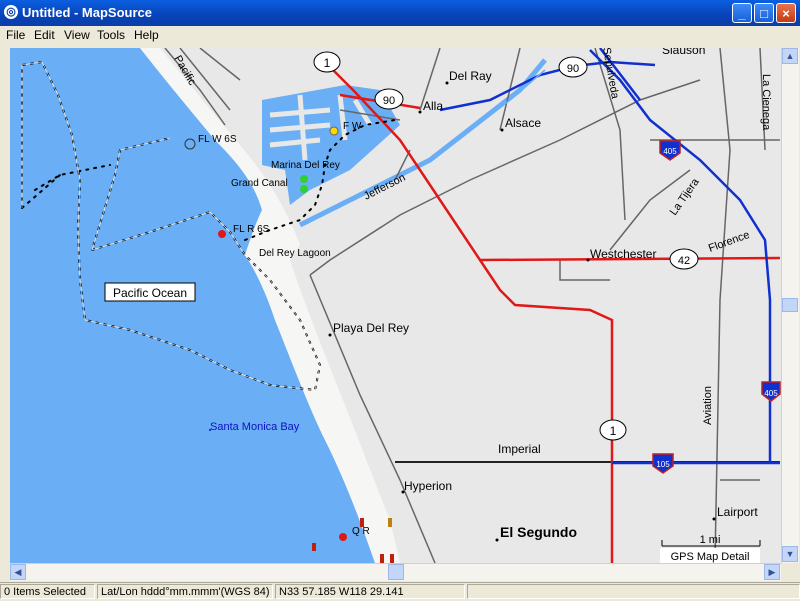 This screenshot has width=800, height=601. I want to click on route-90a-label: 90, so click(389, 101).